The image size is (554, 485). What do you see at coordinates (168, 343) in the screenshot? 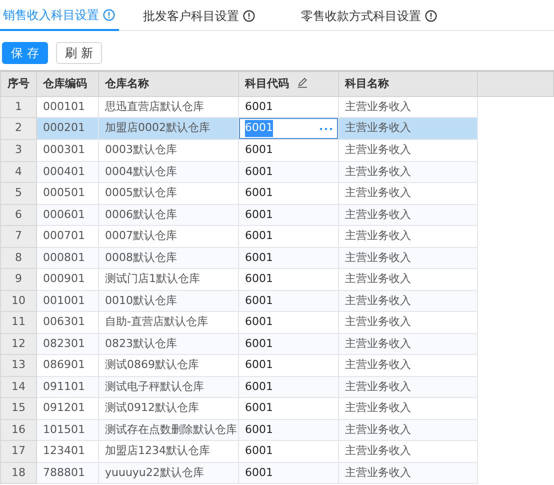
I see `table-cell: 0823默认仓库` at bounding box center [168, 343].